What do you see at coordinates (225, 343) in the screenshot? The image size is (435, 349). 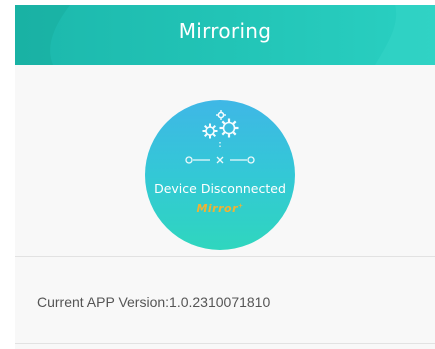 I see `divider` at bounding box center [225, 343].